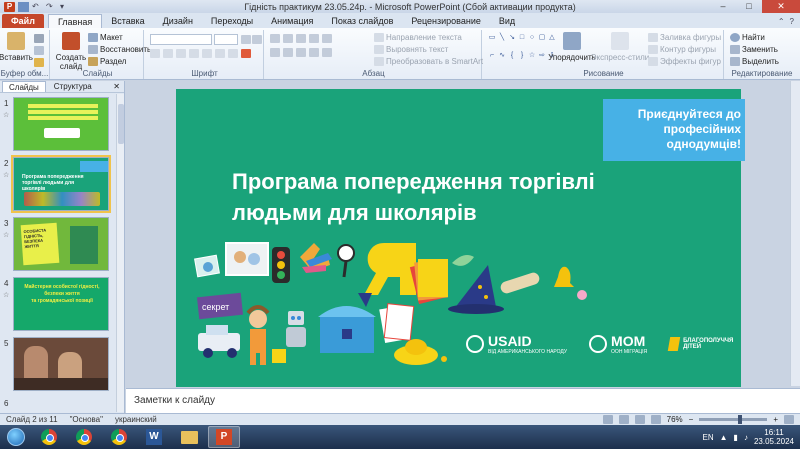  What do you see at coordinates (502, 55) in the screenshot?
I see `curve-shape-icon: ∿` at bounding box center [502, 55].